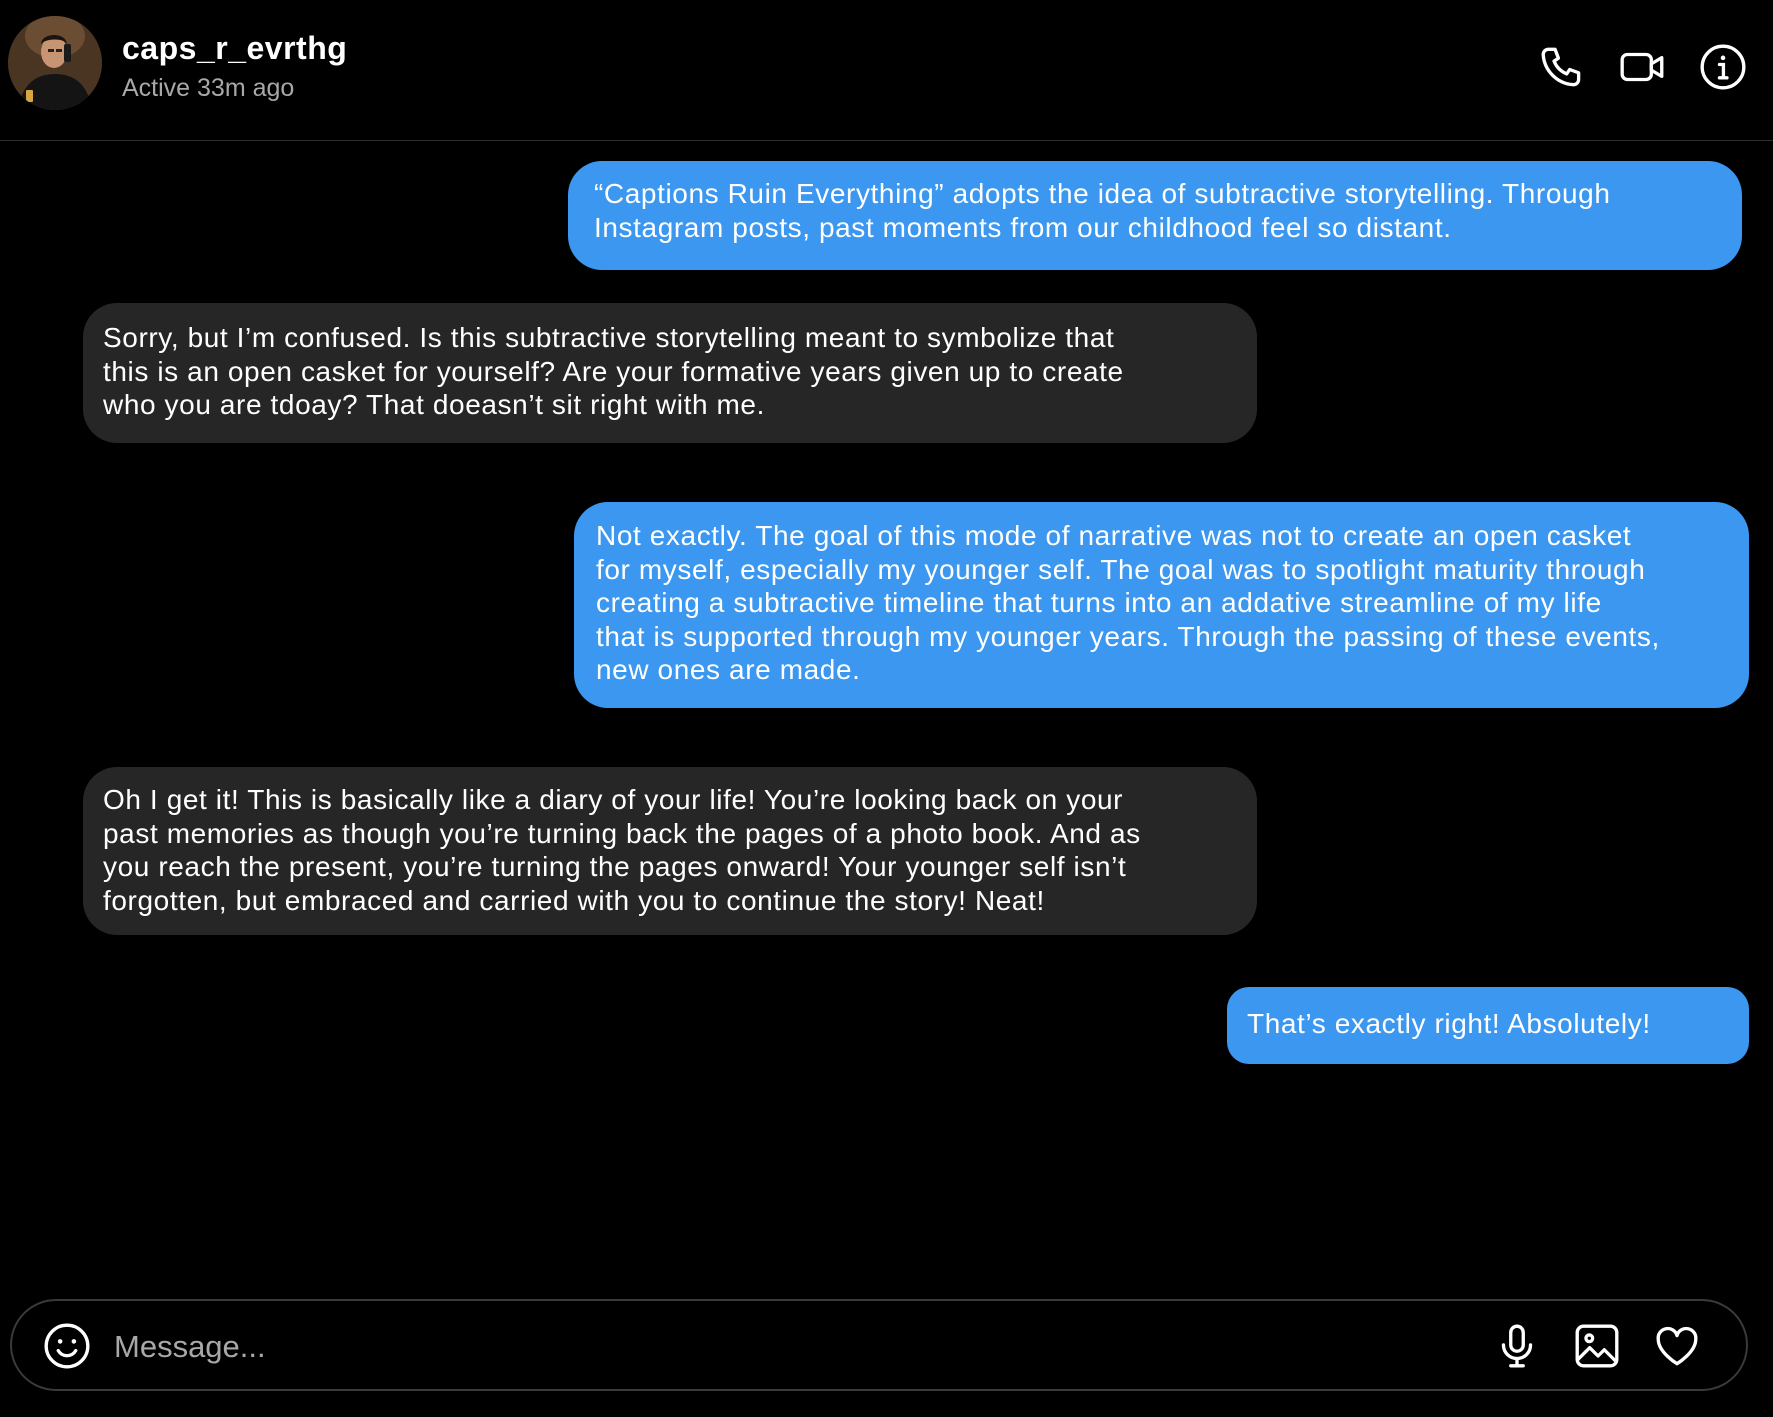 The image size is (1773, 1417). I want to click on active-status: Active 33m ago, so click(208, 88).